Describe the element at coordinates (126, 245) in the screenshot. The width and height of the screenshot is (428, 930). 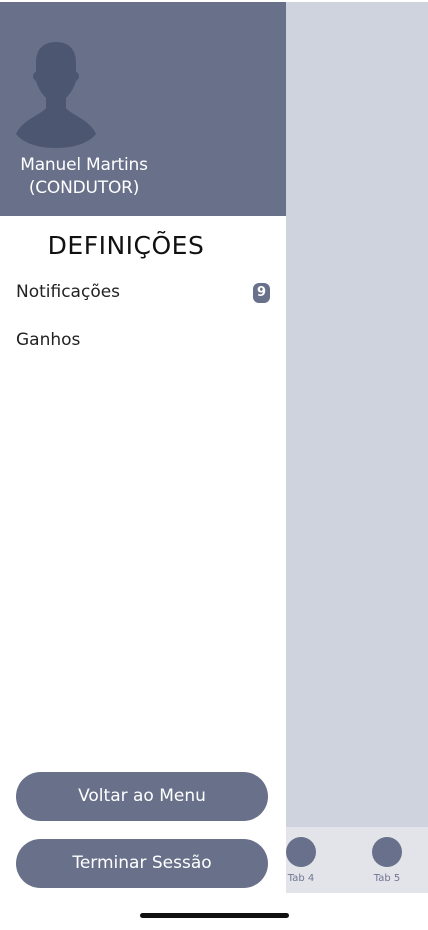
I see `settings-heading: DEFINIÇÕES` at that location.